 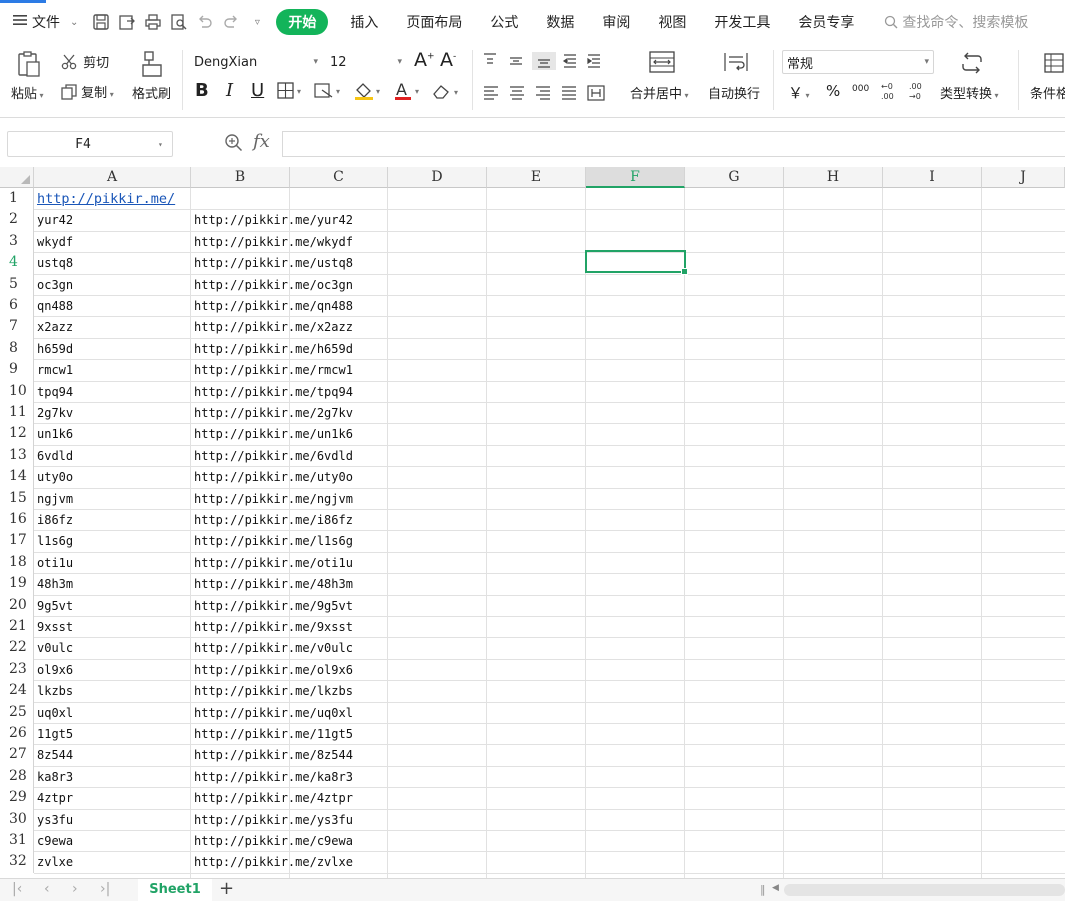 What do you see at coordinates (860, 89) in the screenshot?
I see `thousands-button: 000` at bounding box center [860, 89].